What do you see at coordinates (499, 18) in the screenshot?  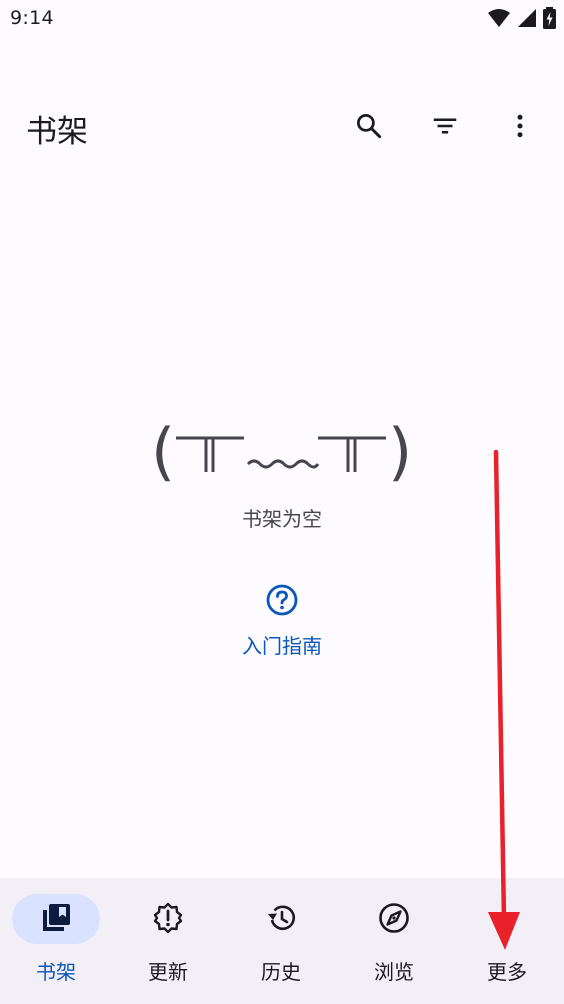 I see `wifi-icon` at bounding box center [499, 18].